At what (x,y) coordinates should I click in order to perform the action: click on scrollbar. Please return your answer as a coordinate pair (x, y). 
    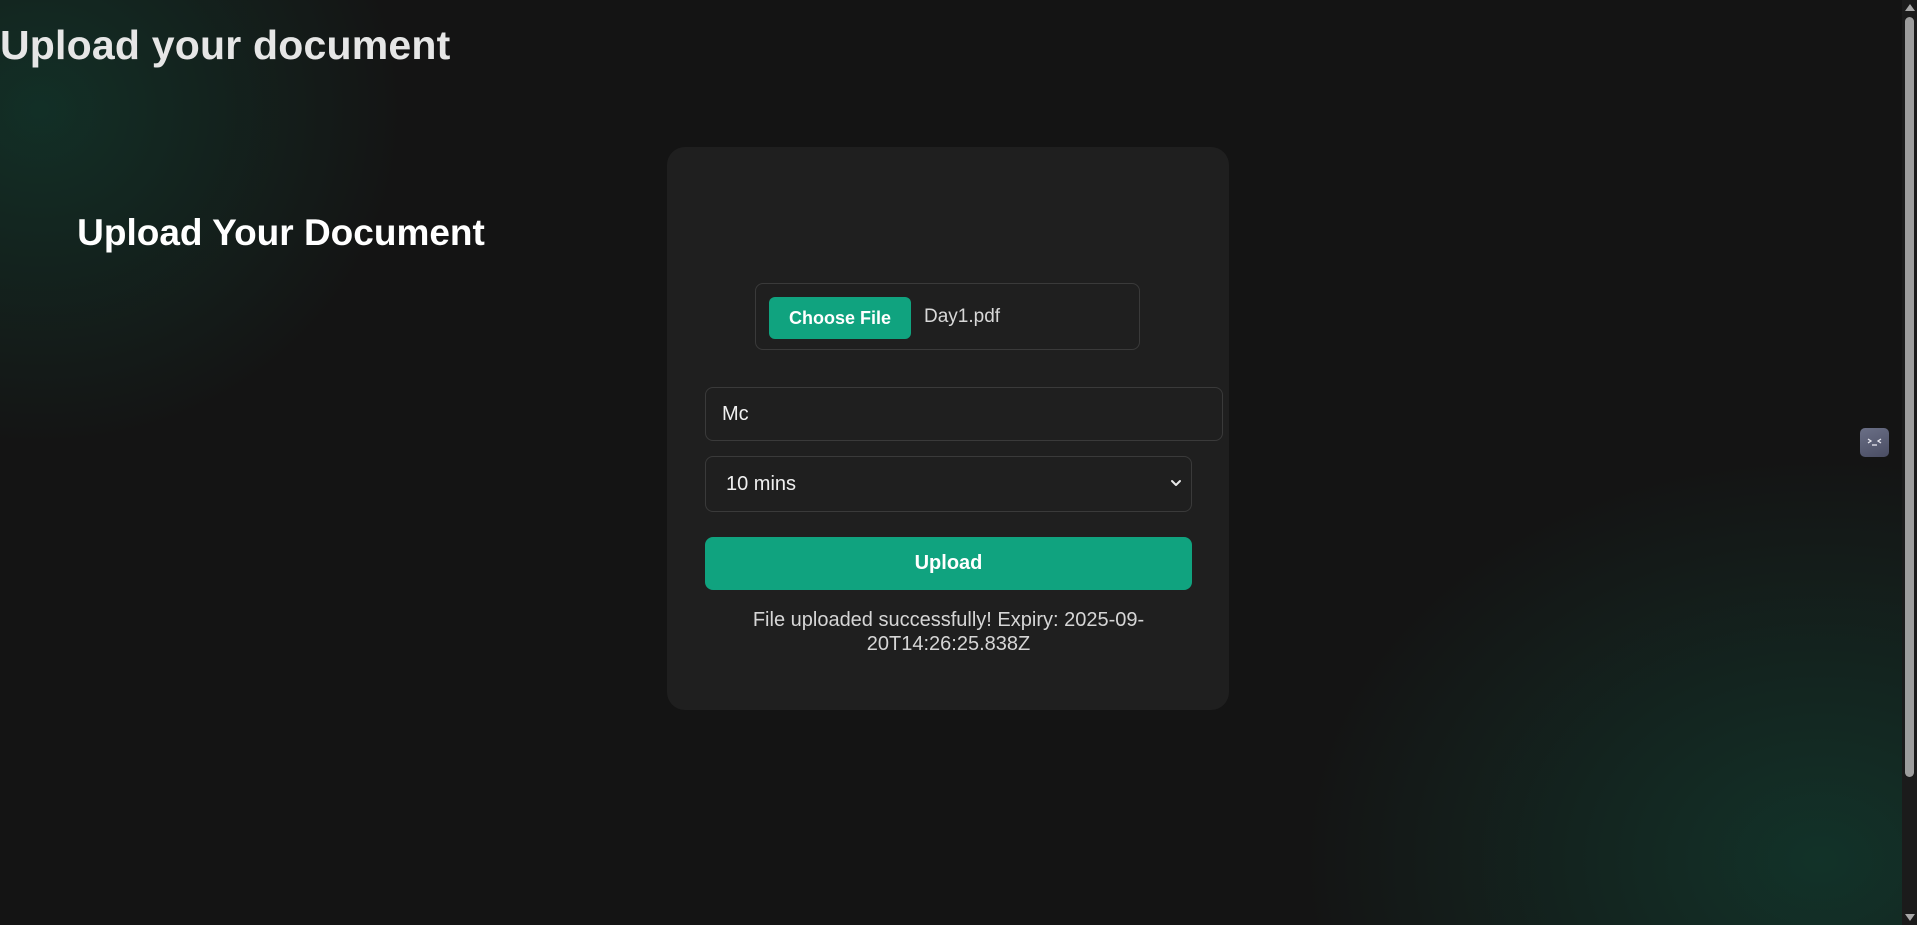
    Looking at the image, I should click on (1909, 462).